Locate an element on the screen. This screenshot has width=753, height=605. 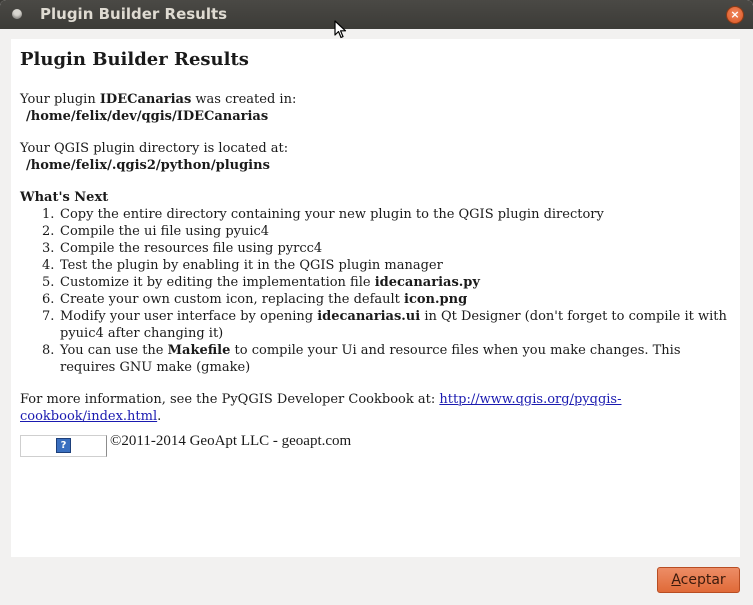
page-title: Plugin Builder Results is located at coordinates (134, 59).